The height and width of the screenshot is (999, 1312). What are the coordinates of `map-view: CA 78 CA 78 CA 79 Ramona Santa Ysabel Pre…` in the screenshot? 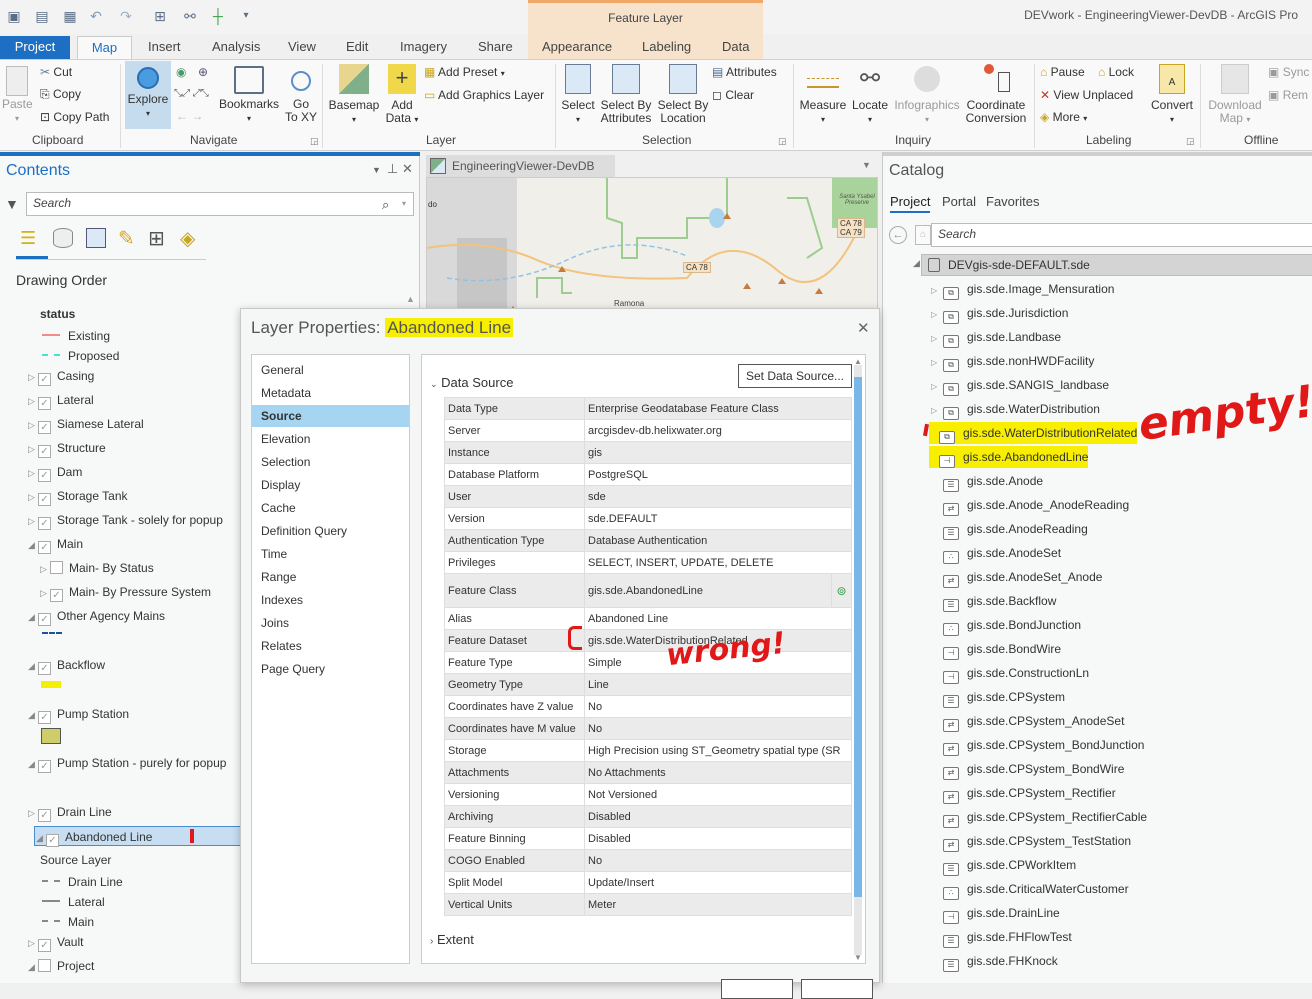 It's located at (652, 244).